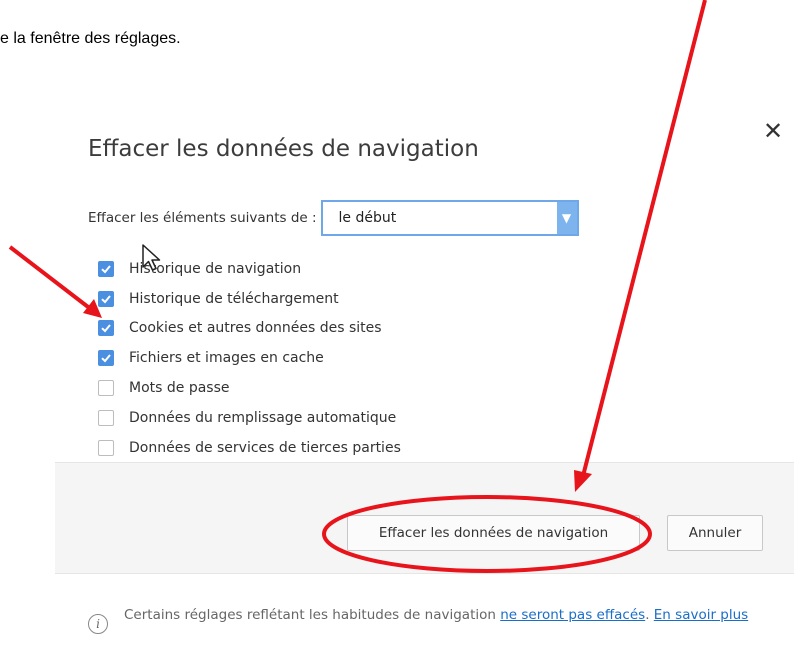 The height and width of the screenshot is (672, 794). Describe the element at coordinates (701, 615) in the screenshot. I see `learn-more-link: En savoir plus` at that location.